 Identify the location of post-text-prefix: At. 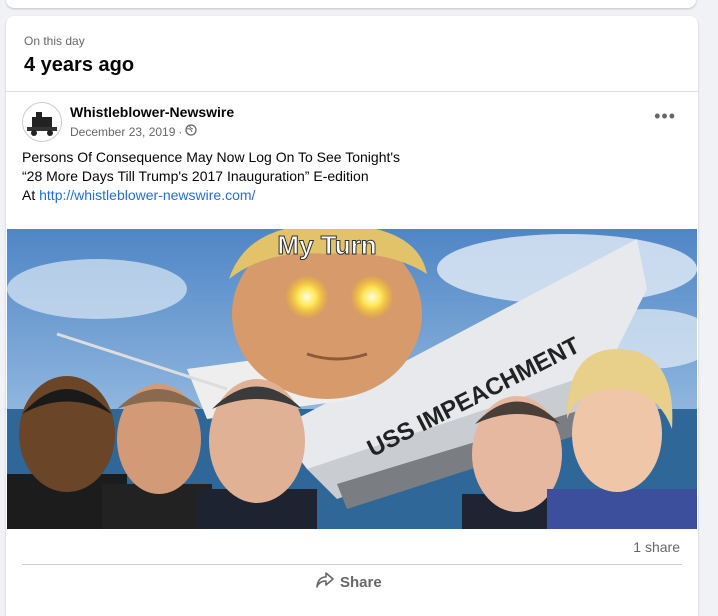
(31, 195).